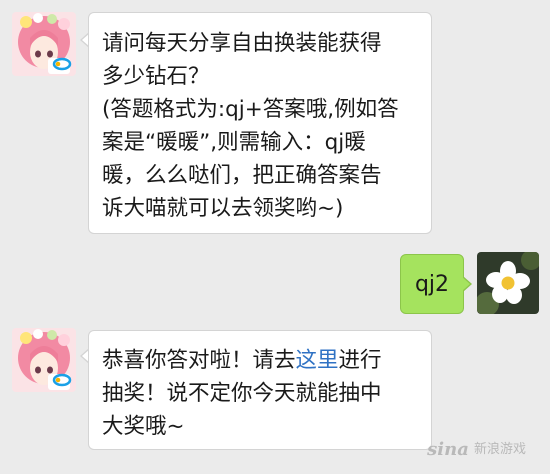 The height and width of the screenshot is (474, 550). Describe the element at coordinates (466, 284) in the screenshot. I see `bubble-tail-fill` at that location.